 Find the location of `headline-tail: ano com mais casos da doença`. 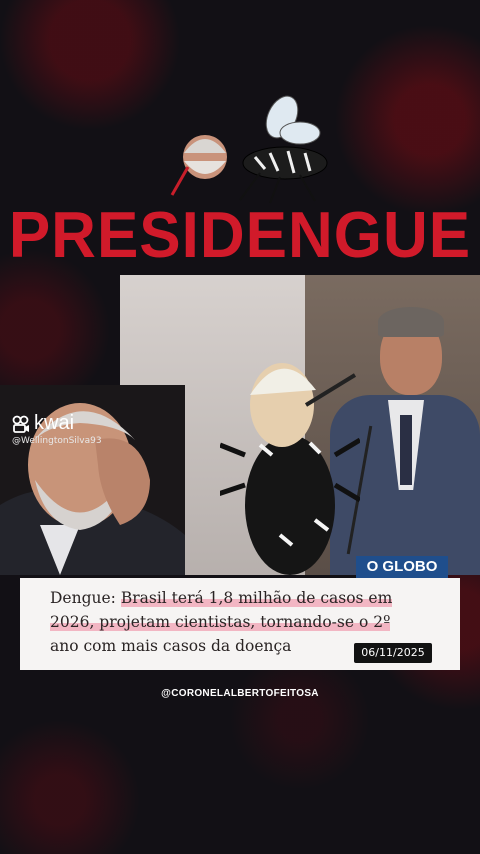

headline-tail: ano com mais casos da doença is located at coordinates (171, 646).